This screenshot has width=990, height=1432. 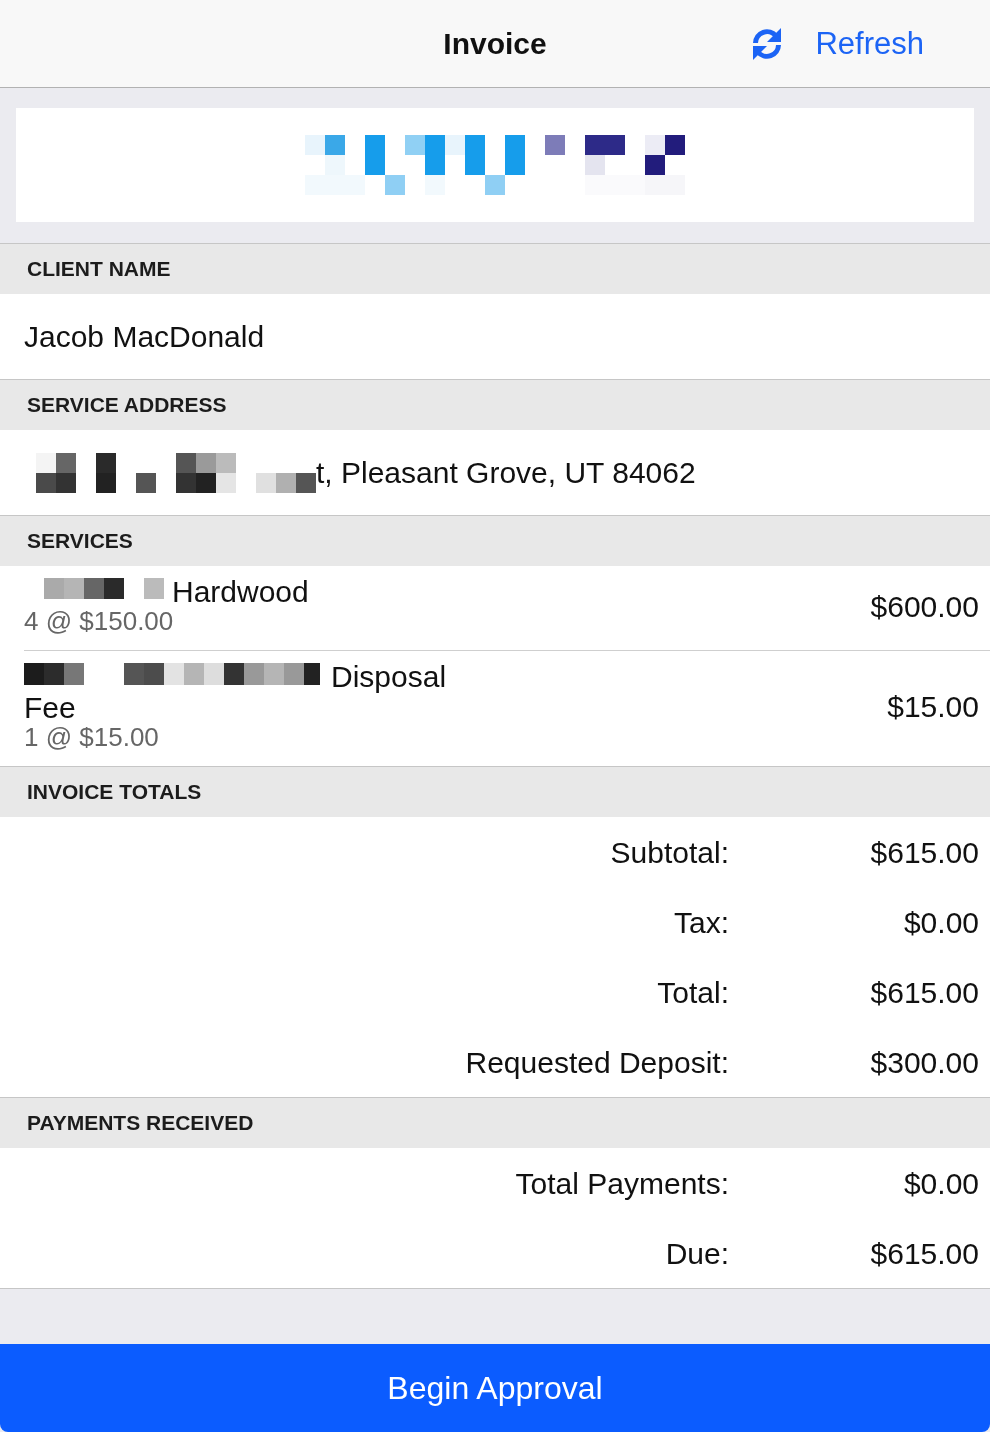 I want to click on refresh-button: Refresh, so click(x=836, y=43).